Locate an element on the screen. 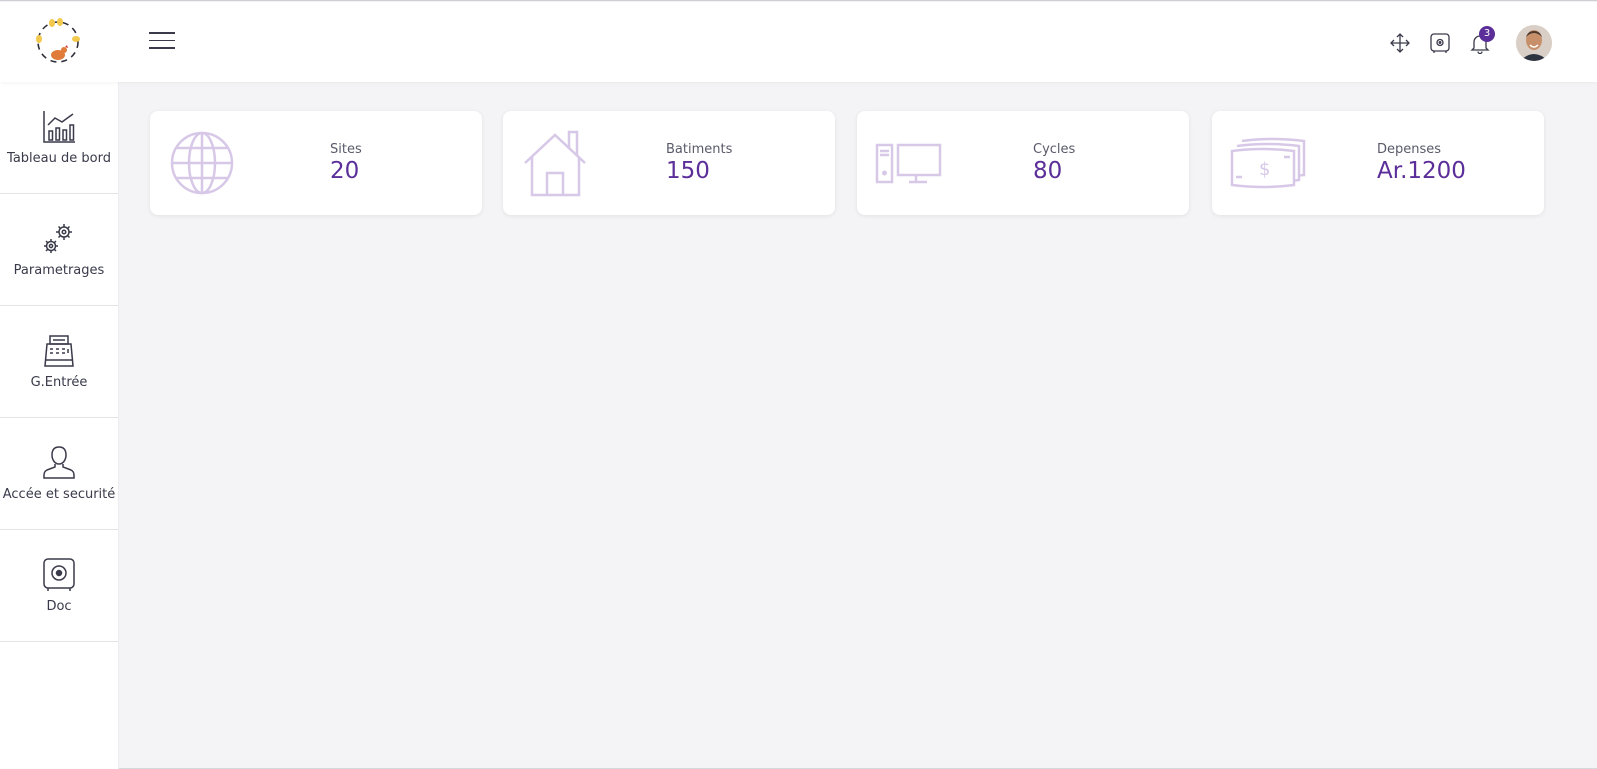 The image size is (1597, 769). stat-text: Depenses Ar.1200 is located at coordinates (1421, 163).